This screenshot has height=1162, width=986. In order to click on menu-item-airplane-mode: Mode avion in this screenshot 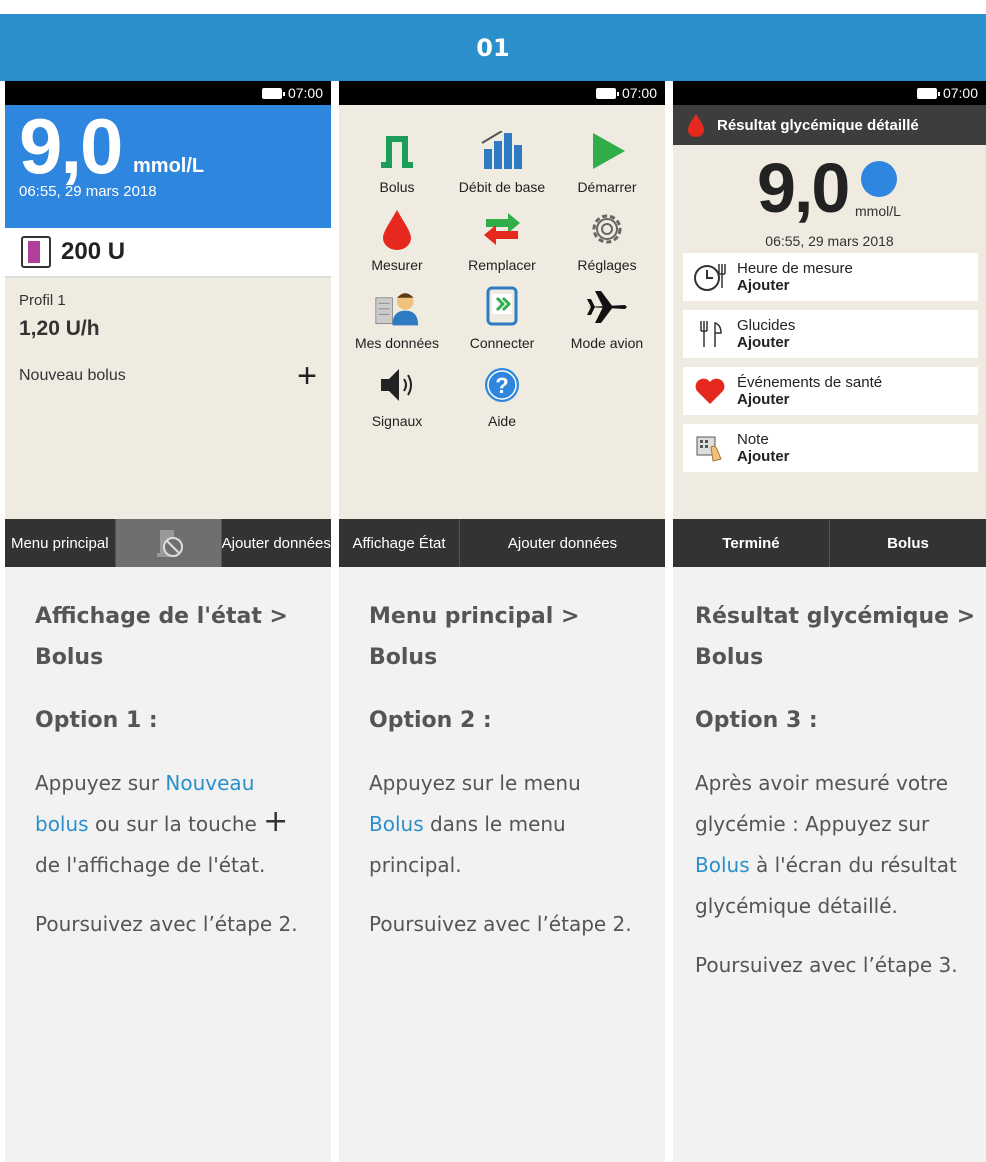, I will do `click(607, 318)`.